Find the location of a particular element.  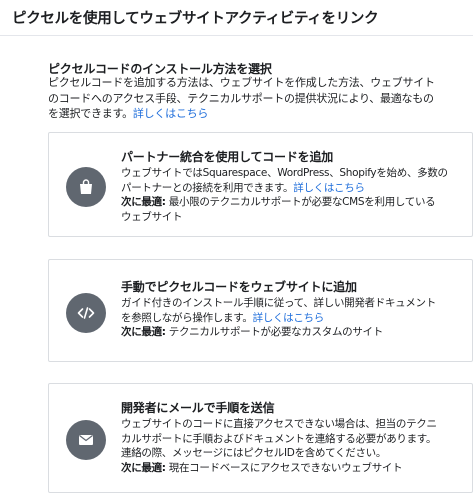

shopping-bag-icon is located at coordinates (86, 187).